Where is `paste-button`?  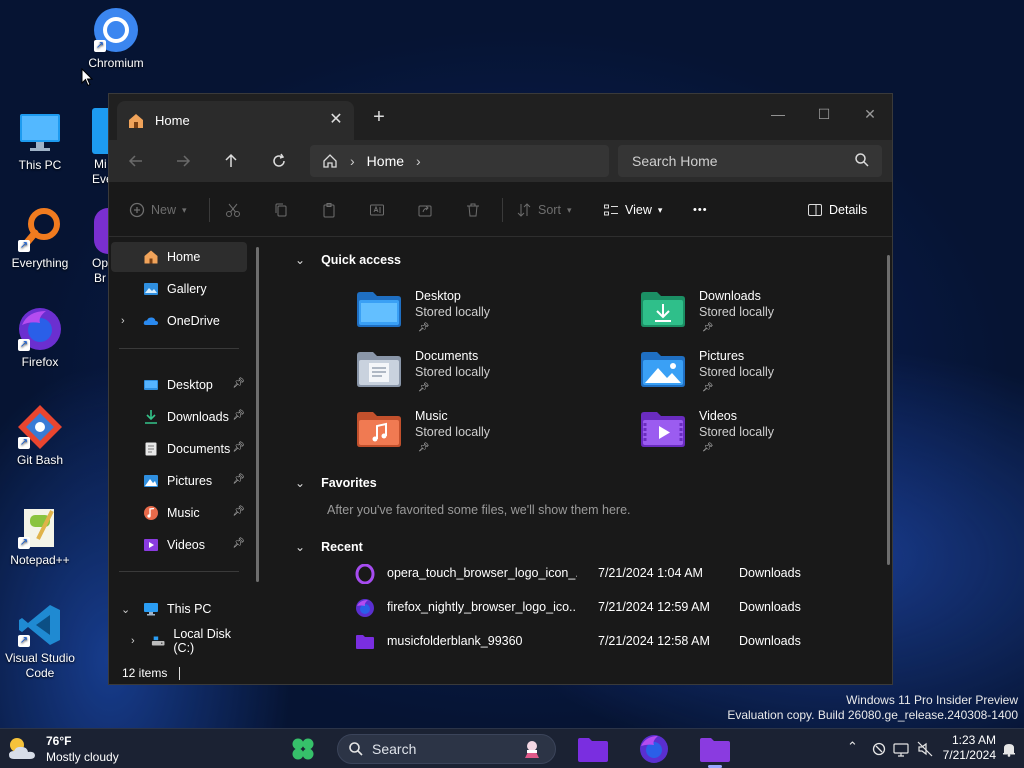 paste-button is located at coordinates (329, 210).